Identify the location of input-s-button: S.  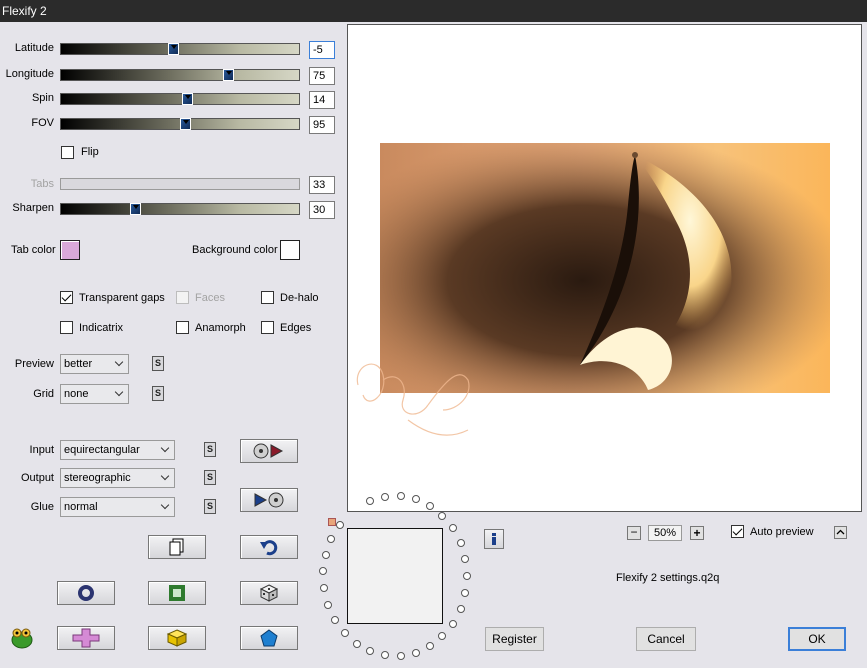
(210, 449).